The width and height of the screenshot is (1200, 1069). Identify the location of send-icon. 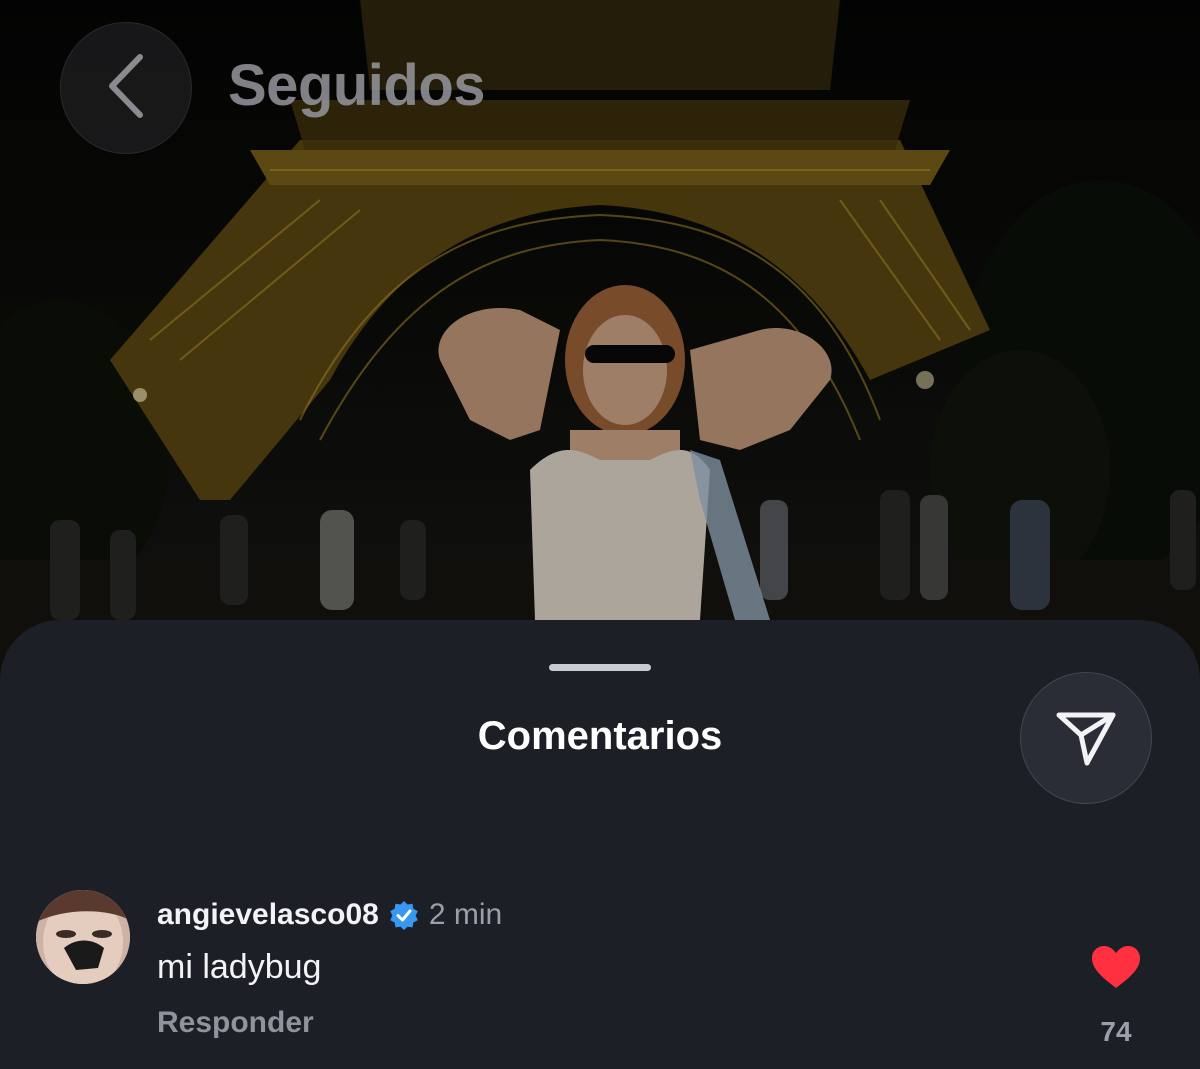
(1086, 738).